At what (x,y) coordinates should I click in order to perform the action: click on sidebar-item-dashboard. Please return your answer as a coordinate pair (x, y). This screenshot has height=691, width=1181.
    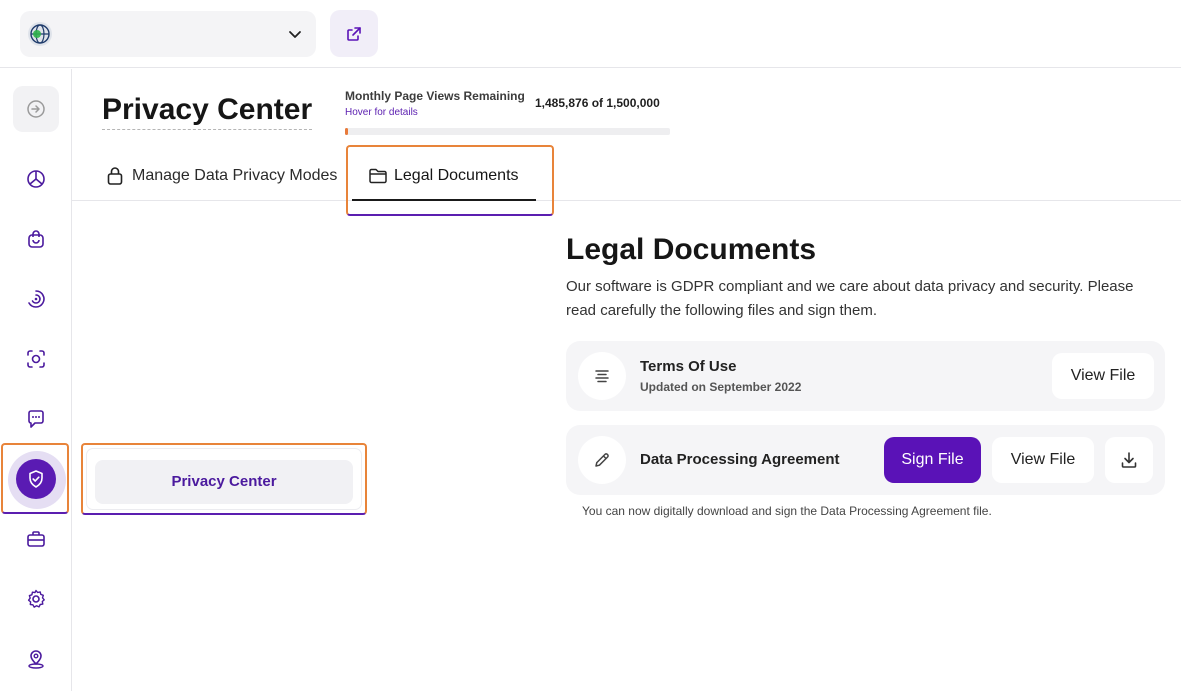
    Looking at the image, I should click on (36, 179).